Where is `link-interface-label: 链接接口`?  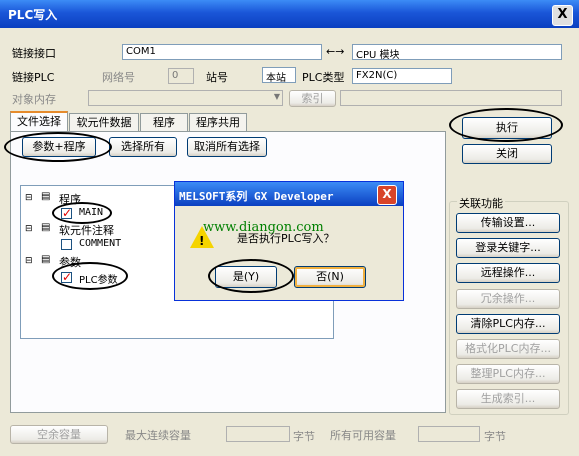
link-interface-label: 链接接口 is located at coordinates (34, 53).